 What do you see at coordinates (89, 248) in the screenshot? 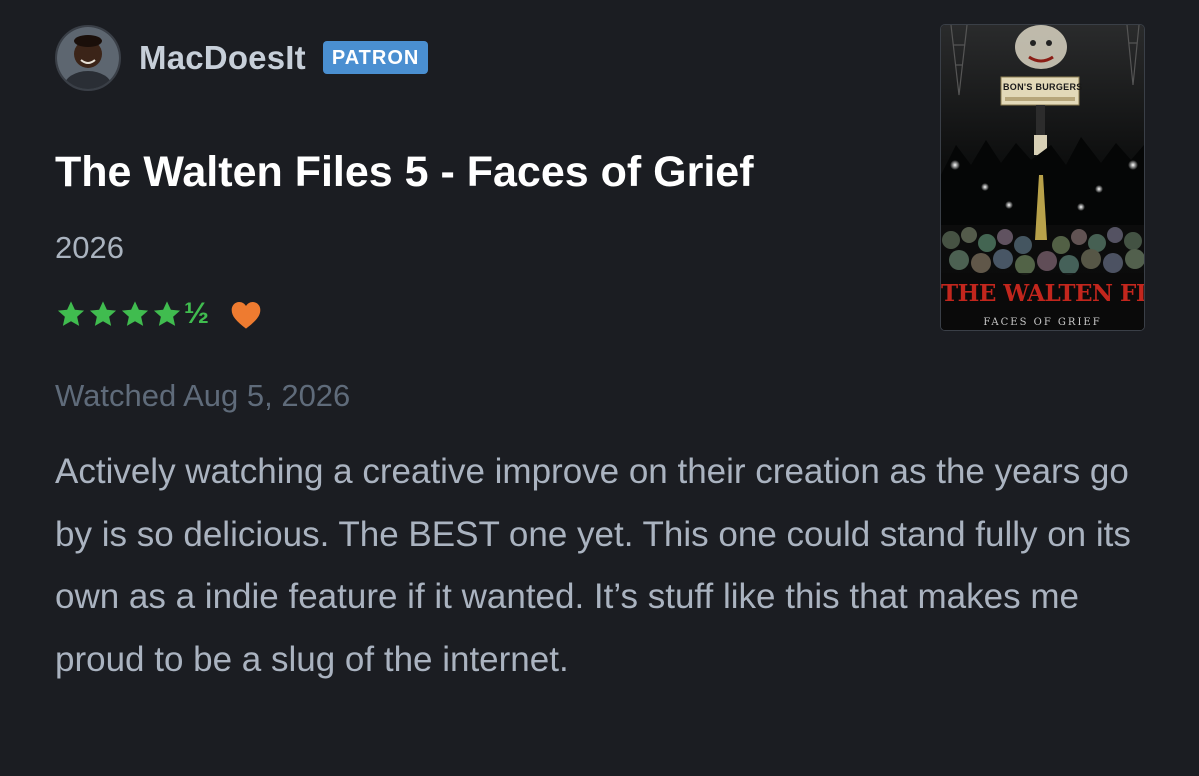
I see `film-year: 2026` at bounding box center [89, 248].